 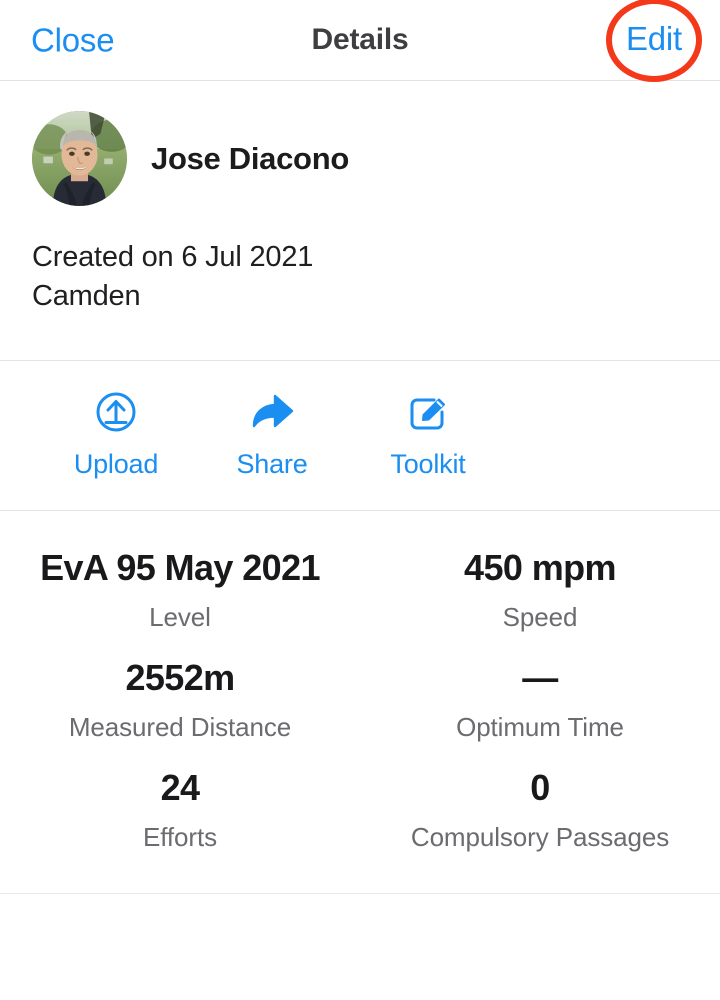 I want to click on upload-button-label: Upload, so click(x=116, y=464).